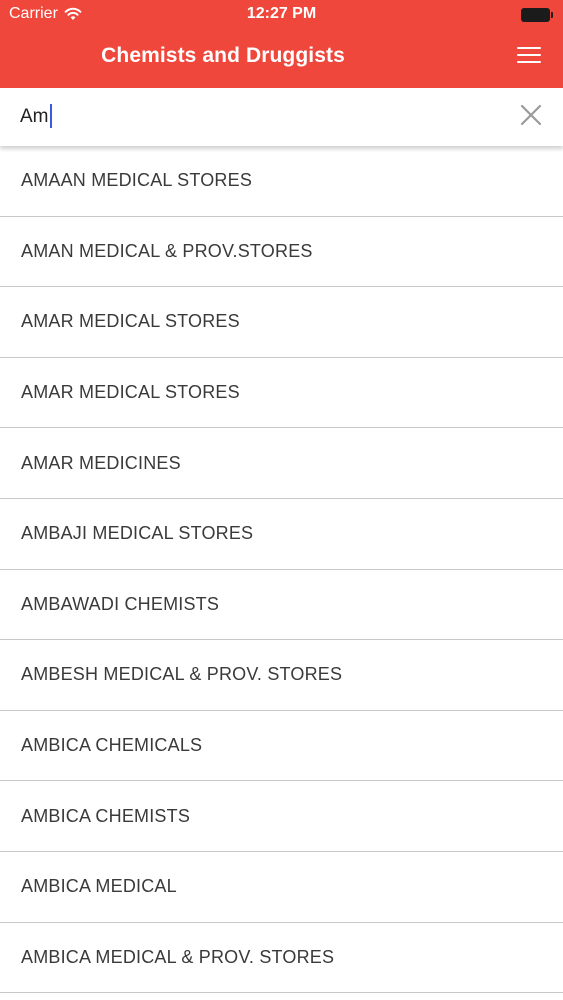  I want to click on menu-icon, so click(529, 57).